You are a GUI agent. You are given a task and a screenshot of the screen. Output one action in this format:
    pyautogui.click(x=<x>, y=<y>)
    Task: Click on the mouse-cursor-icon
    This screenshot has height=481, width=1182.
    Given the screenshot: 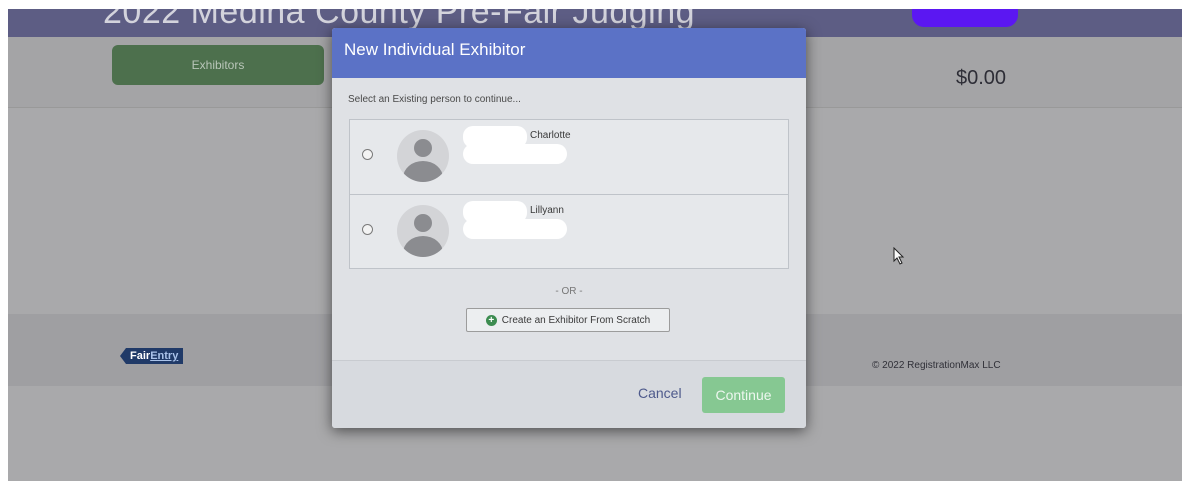 What is the action you would take?
    pyautogui.click(x=899, y=256)
    